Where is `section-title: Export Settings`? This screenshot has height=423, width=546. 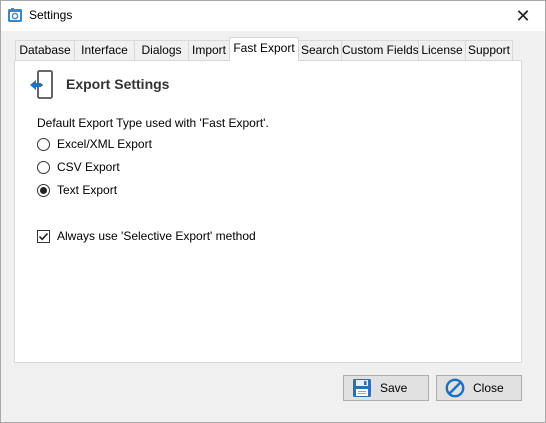 section-title: Export Settings is located at coordinates (118, 84).